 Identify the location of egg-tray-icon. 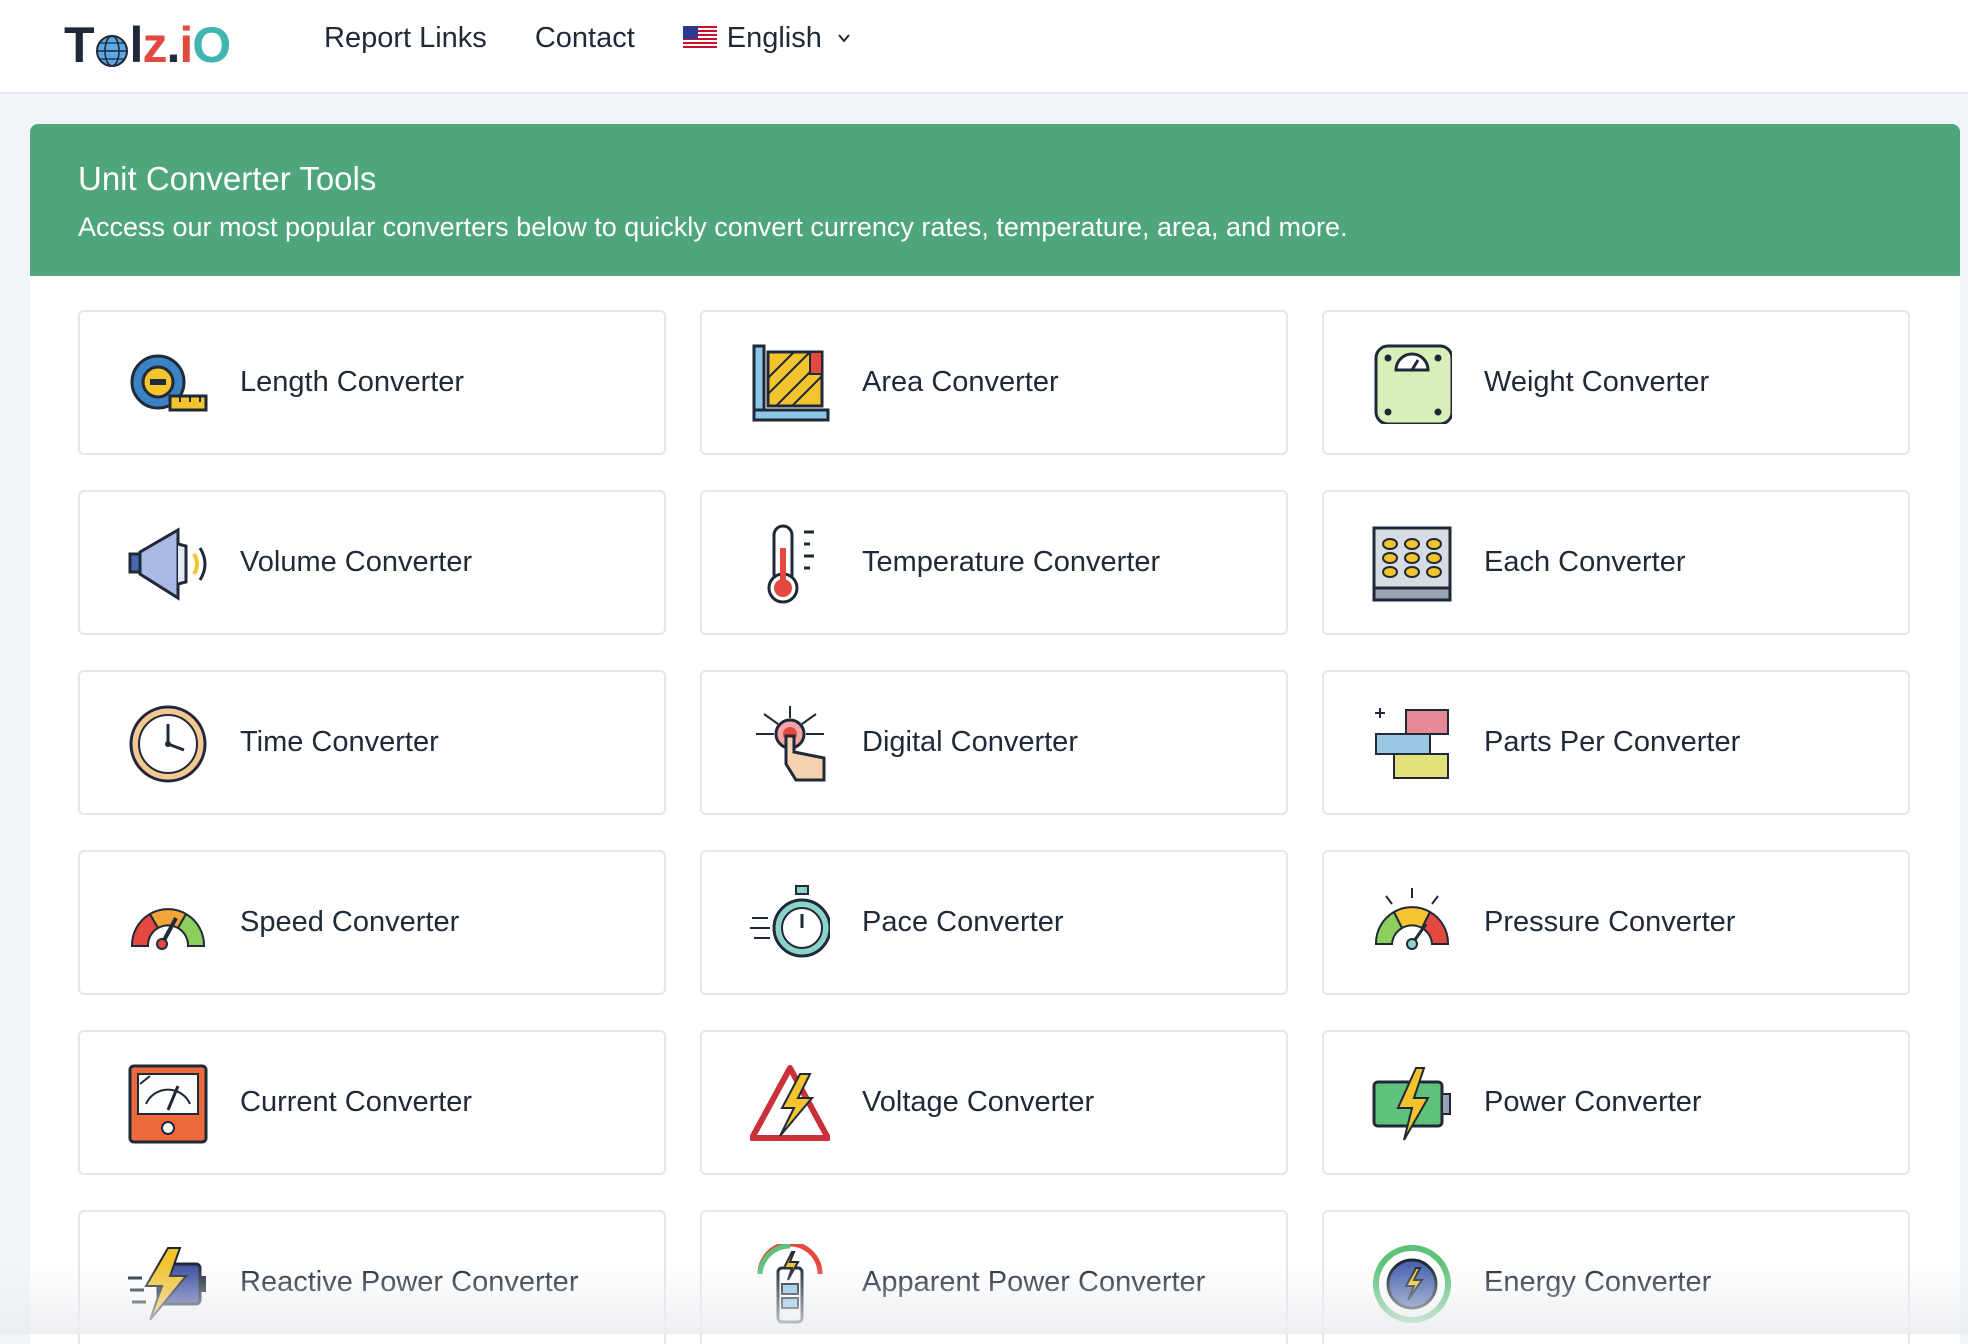
(1412, 564).